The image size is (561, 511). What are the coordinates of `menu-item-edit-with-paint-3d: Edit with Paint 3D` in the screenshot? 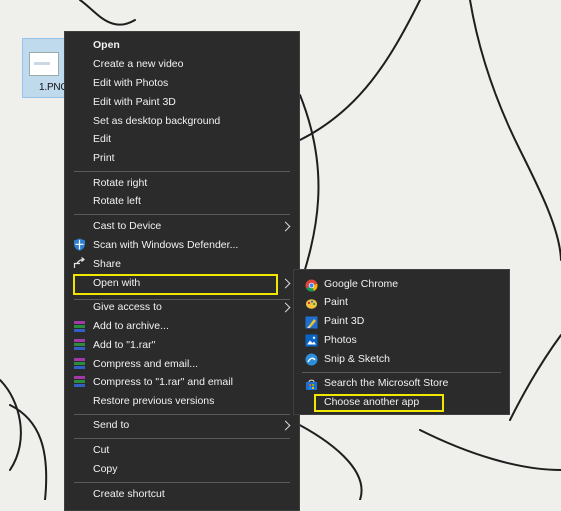 It's located at (134, 102).